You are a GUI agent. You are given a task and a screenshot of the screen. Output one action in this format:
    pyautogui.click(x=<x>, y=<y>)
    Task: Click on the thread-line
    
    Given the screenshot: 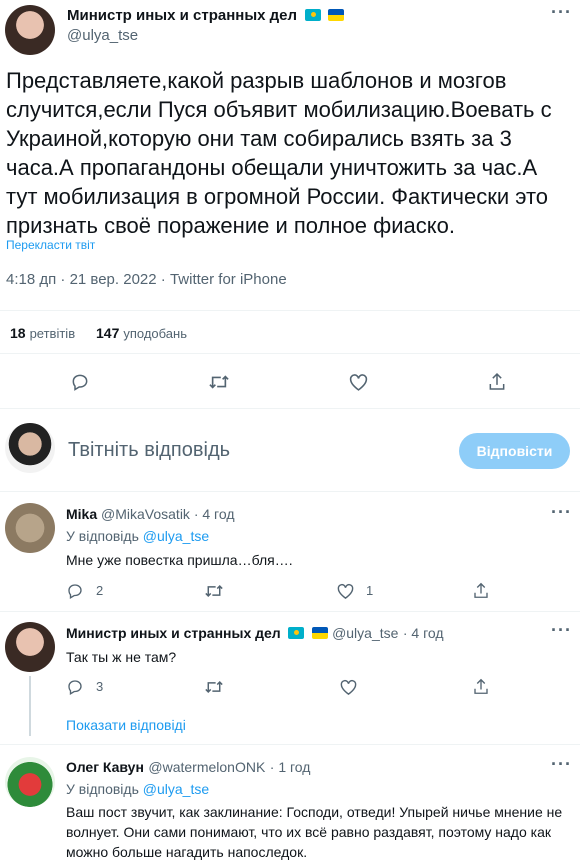 What is the action you would take?
    pyautogui.click(x=30, y=706)
    